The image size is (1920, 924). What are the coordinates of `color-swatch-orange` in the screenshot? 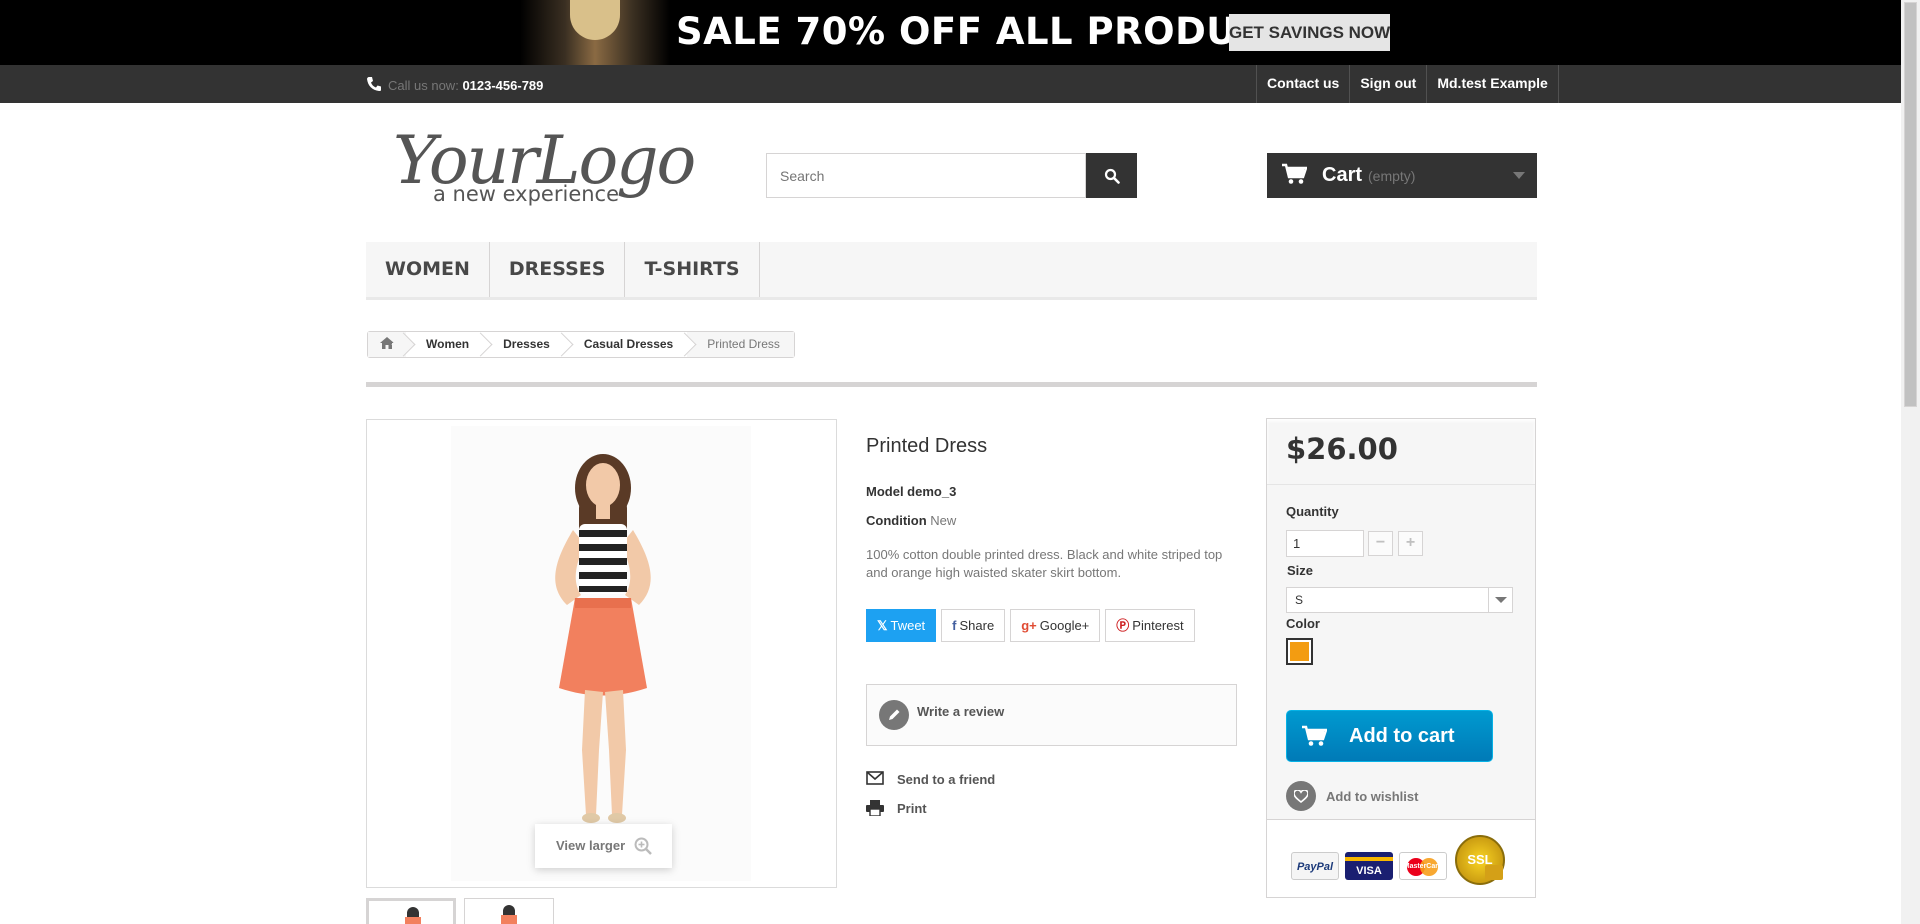 It's located at (1299, 651).